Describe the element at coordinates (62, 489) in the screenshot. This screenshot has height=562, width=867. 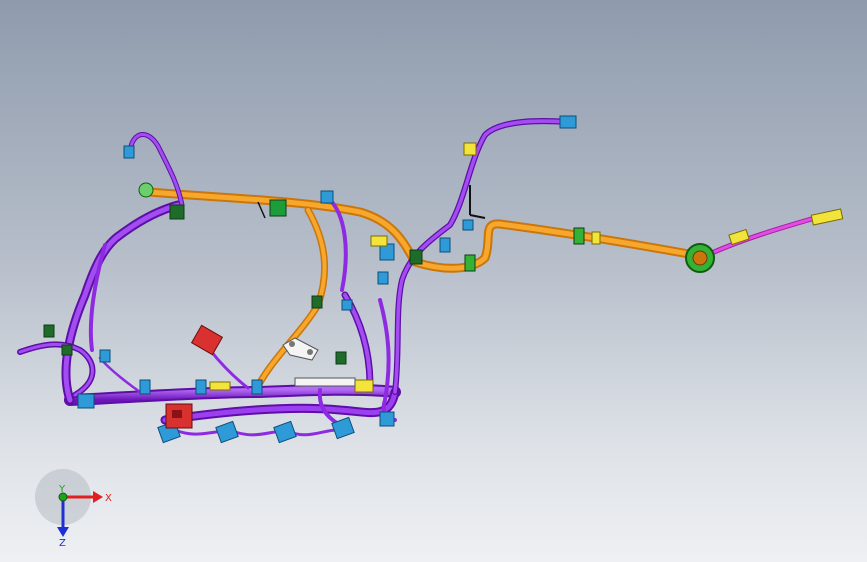
I see `y-axis-label: Y` at that location.